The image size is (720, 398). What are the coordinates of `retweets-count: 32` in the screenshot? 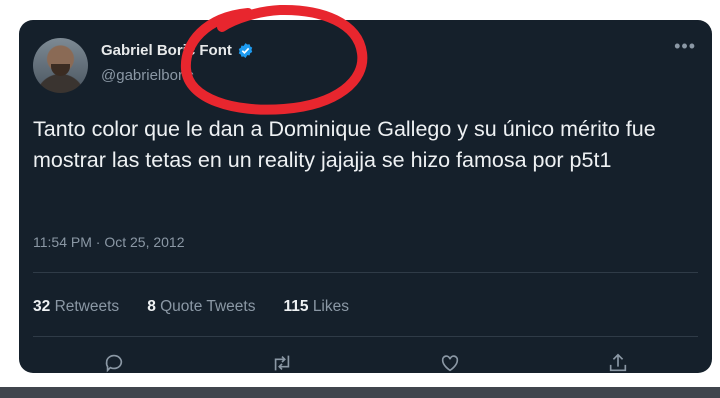 It's located at (42, 306).